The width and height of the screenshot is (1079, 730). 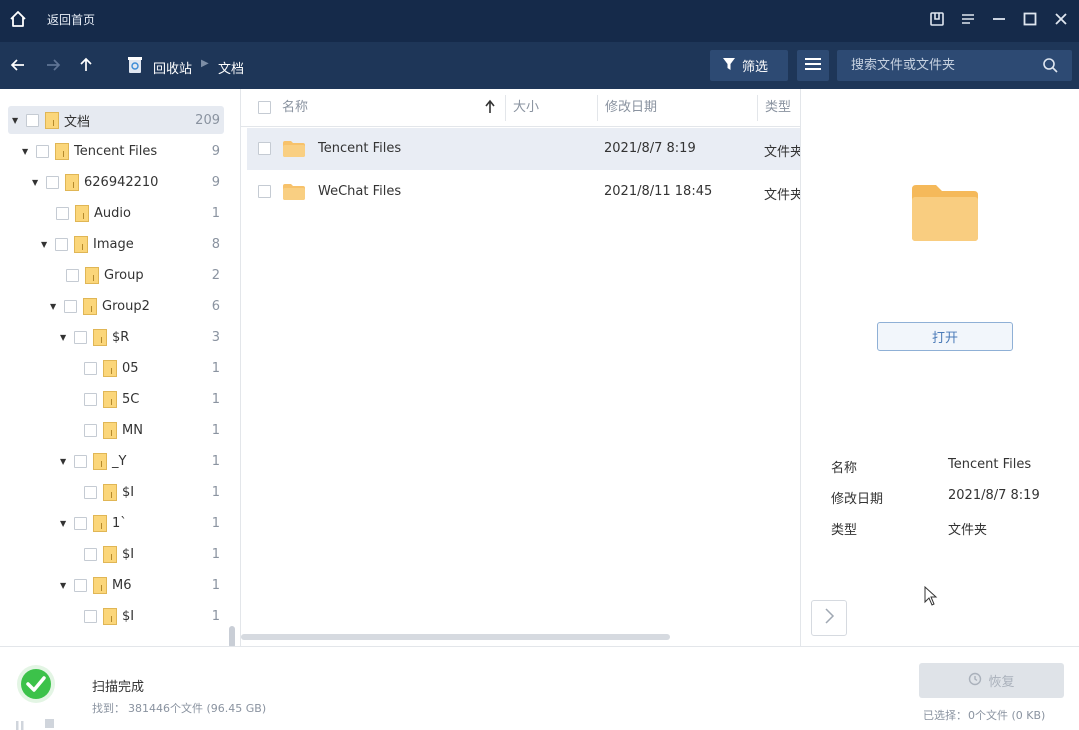 What do you see at coordinates (118, 687) in the screenshot?
I see `scan-status-text: 扫描完成` at bounding box center [118, 687].